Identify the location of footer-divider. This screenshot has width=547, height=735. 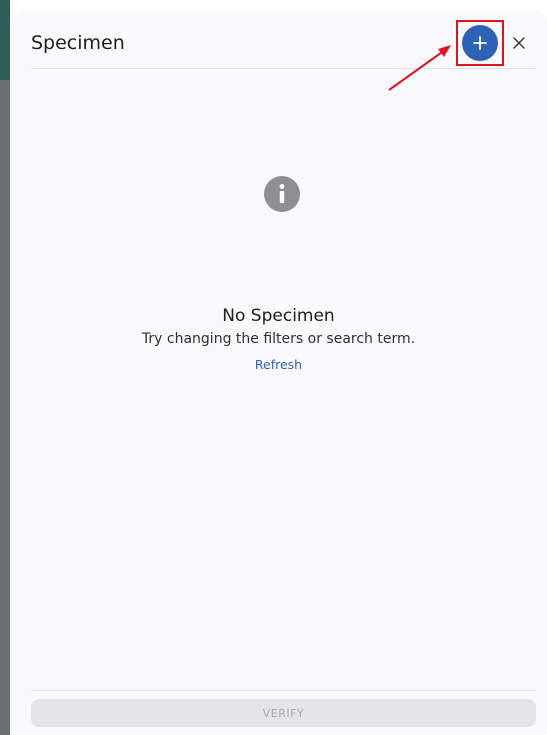
(283, 690).